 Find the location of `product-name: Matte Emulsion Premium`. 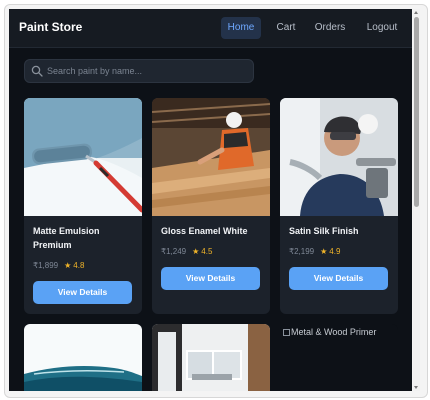

product-name: Matte Emulsion Premium is located at coordinates (85, 238).